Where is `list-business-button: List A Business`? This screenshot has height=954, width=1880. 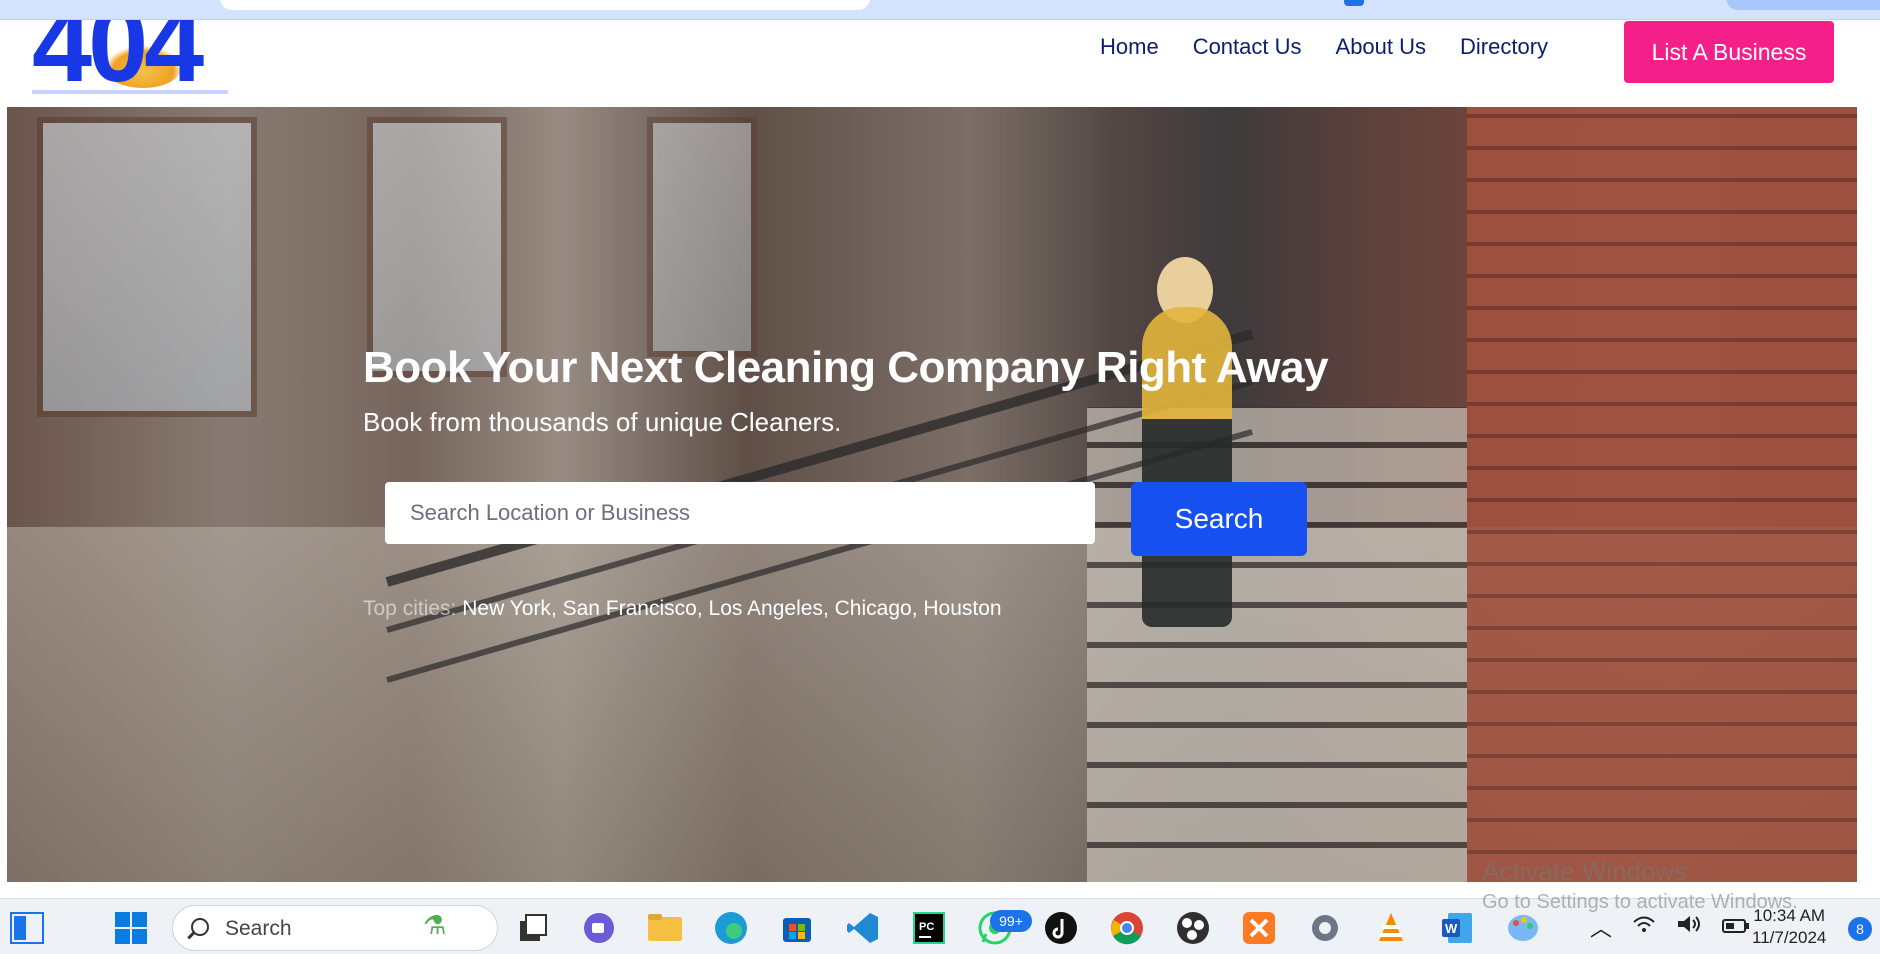 list-business-button: List A Business is located at coordinates (1729, 52).